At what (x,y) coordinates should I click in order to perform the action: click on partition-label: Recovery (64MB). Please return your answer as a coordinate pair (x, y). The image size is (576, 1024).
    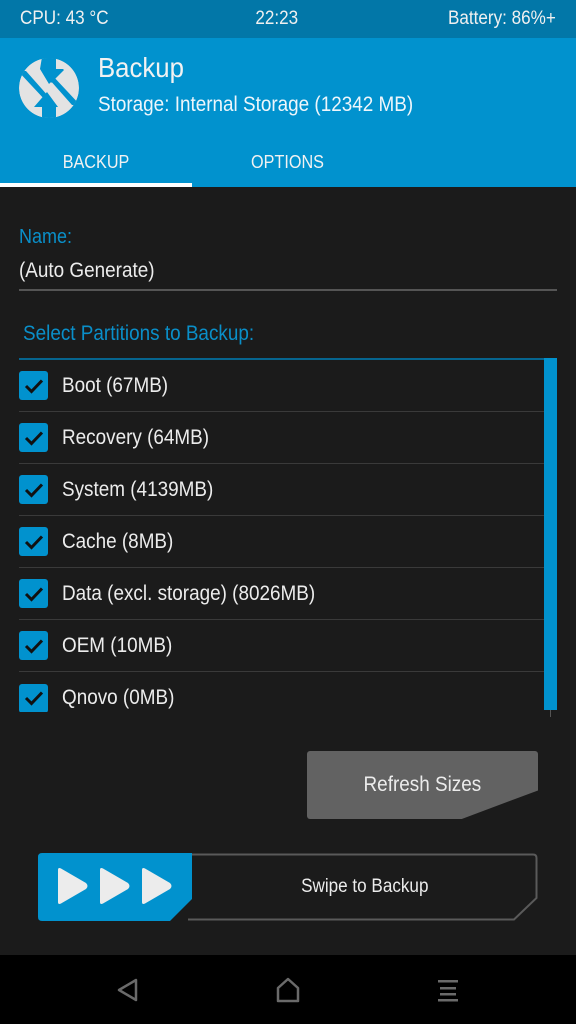
    Looking at the image, I should click on (136, 437).